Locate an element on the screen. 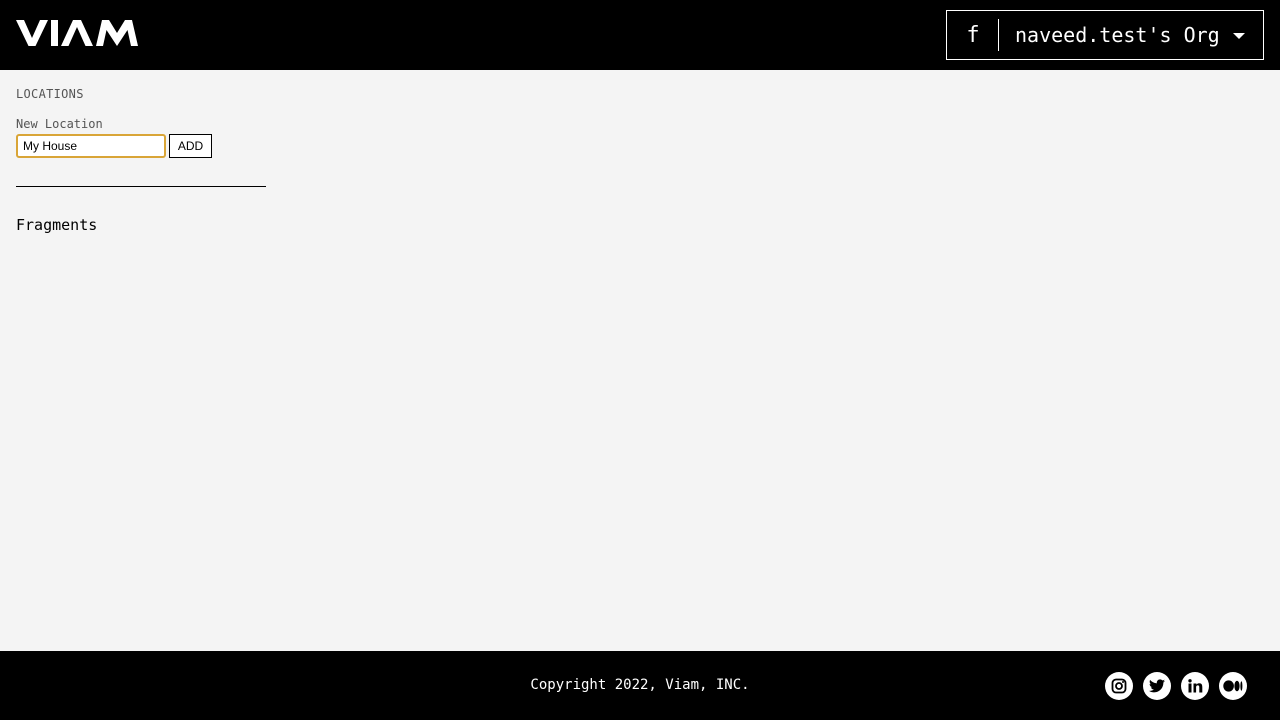 The height and width of the screenshot is (720, 1280). copyright-text: Copyright 2022, Viam, INC. is located at coordinates (640, 685).